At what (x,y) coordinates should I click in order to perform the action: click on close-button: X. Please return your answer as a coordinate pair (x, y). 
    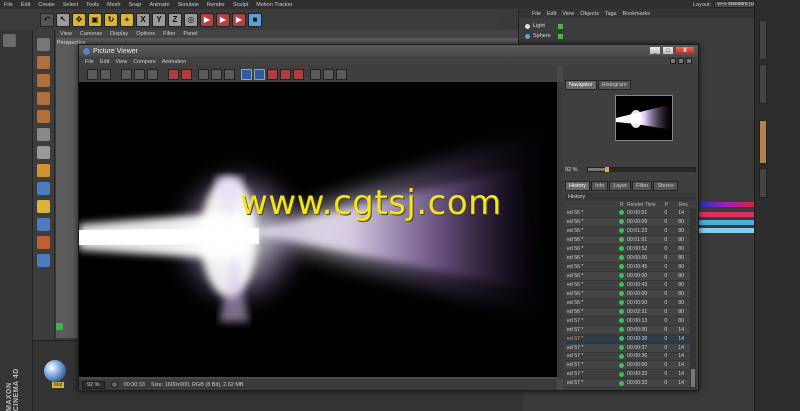
    Looking at the image, I should click on (685, 50).